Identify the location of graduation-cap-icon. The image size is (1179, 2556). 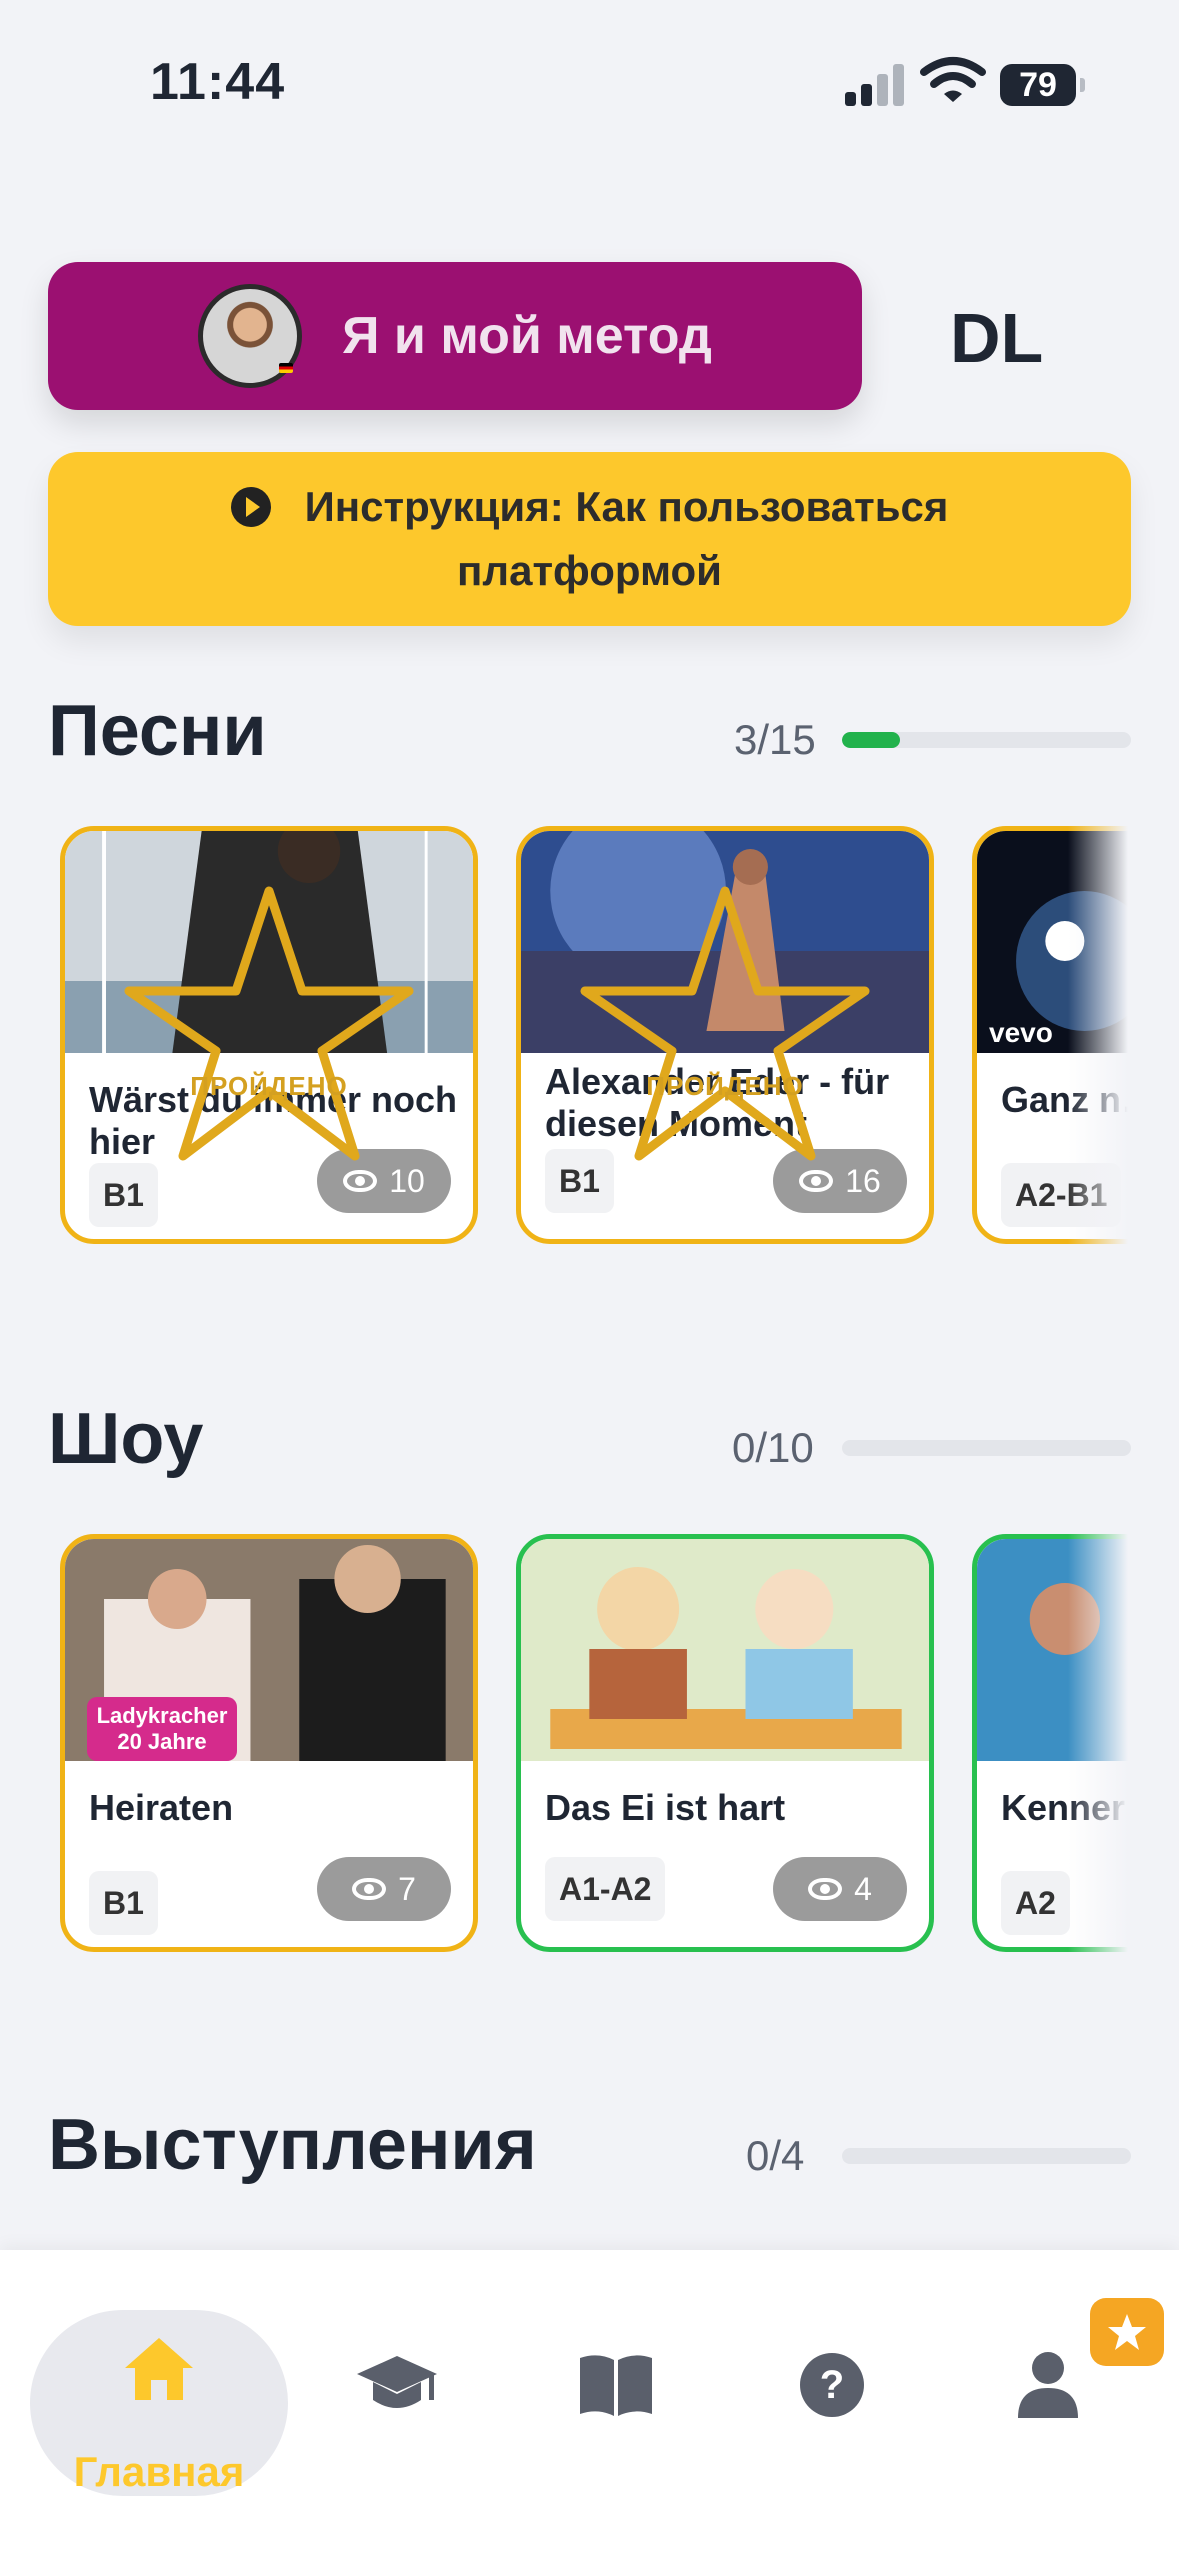
(397, 2385).